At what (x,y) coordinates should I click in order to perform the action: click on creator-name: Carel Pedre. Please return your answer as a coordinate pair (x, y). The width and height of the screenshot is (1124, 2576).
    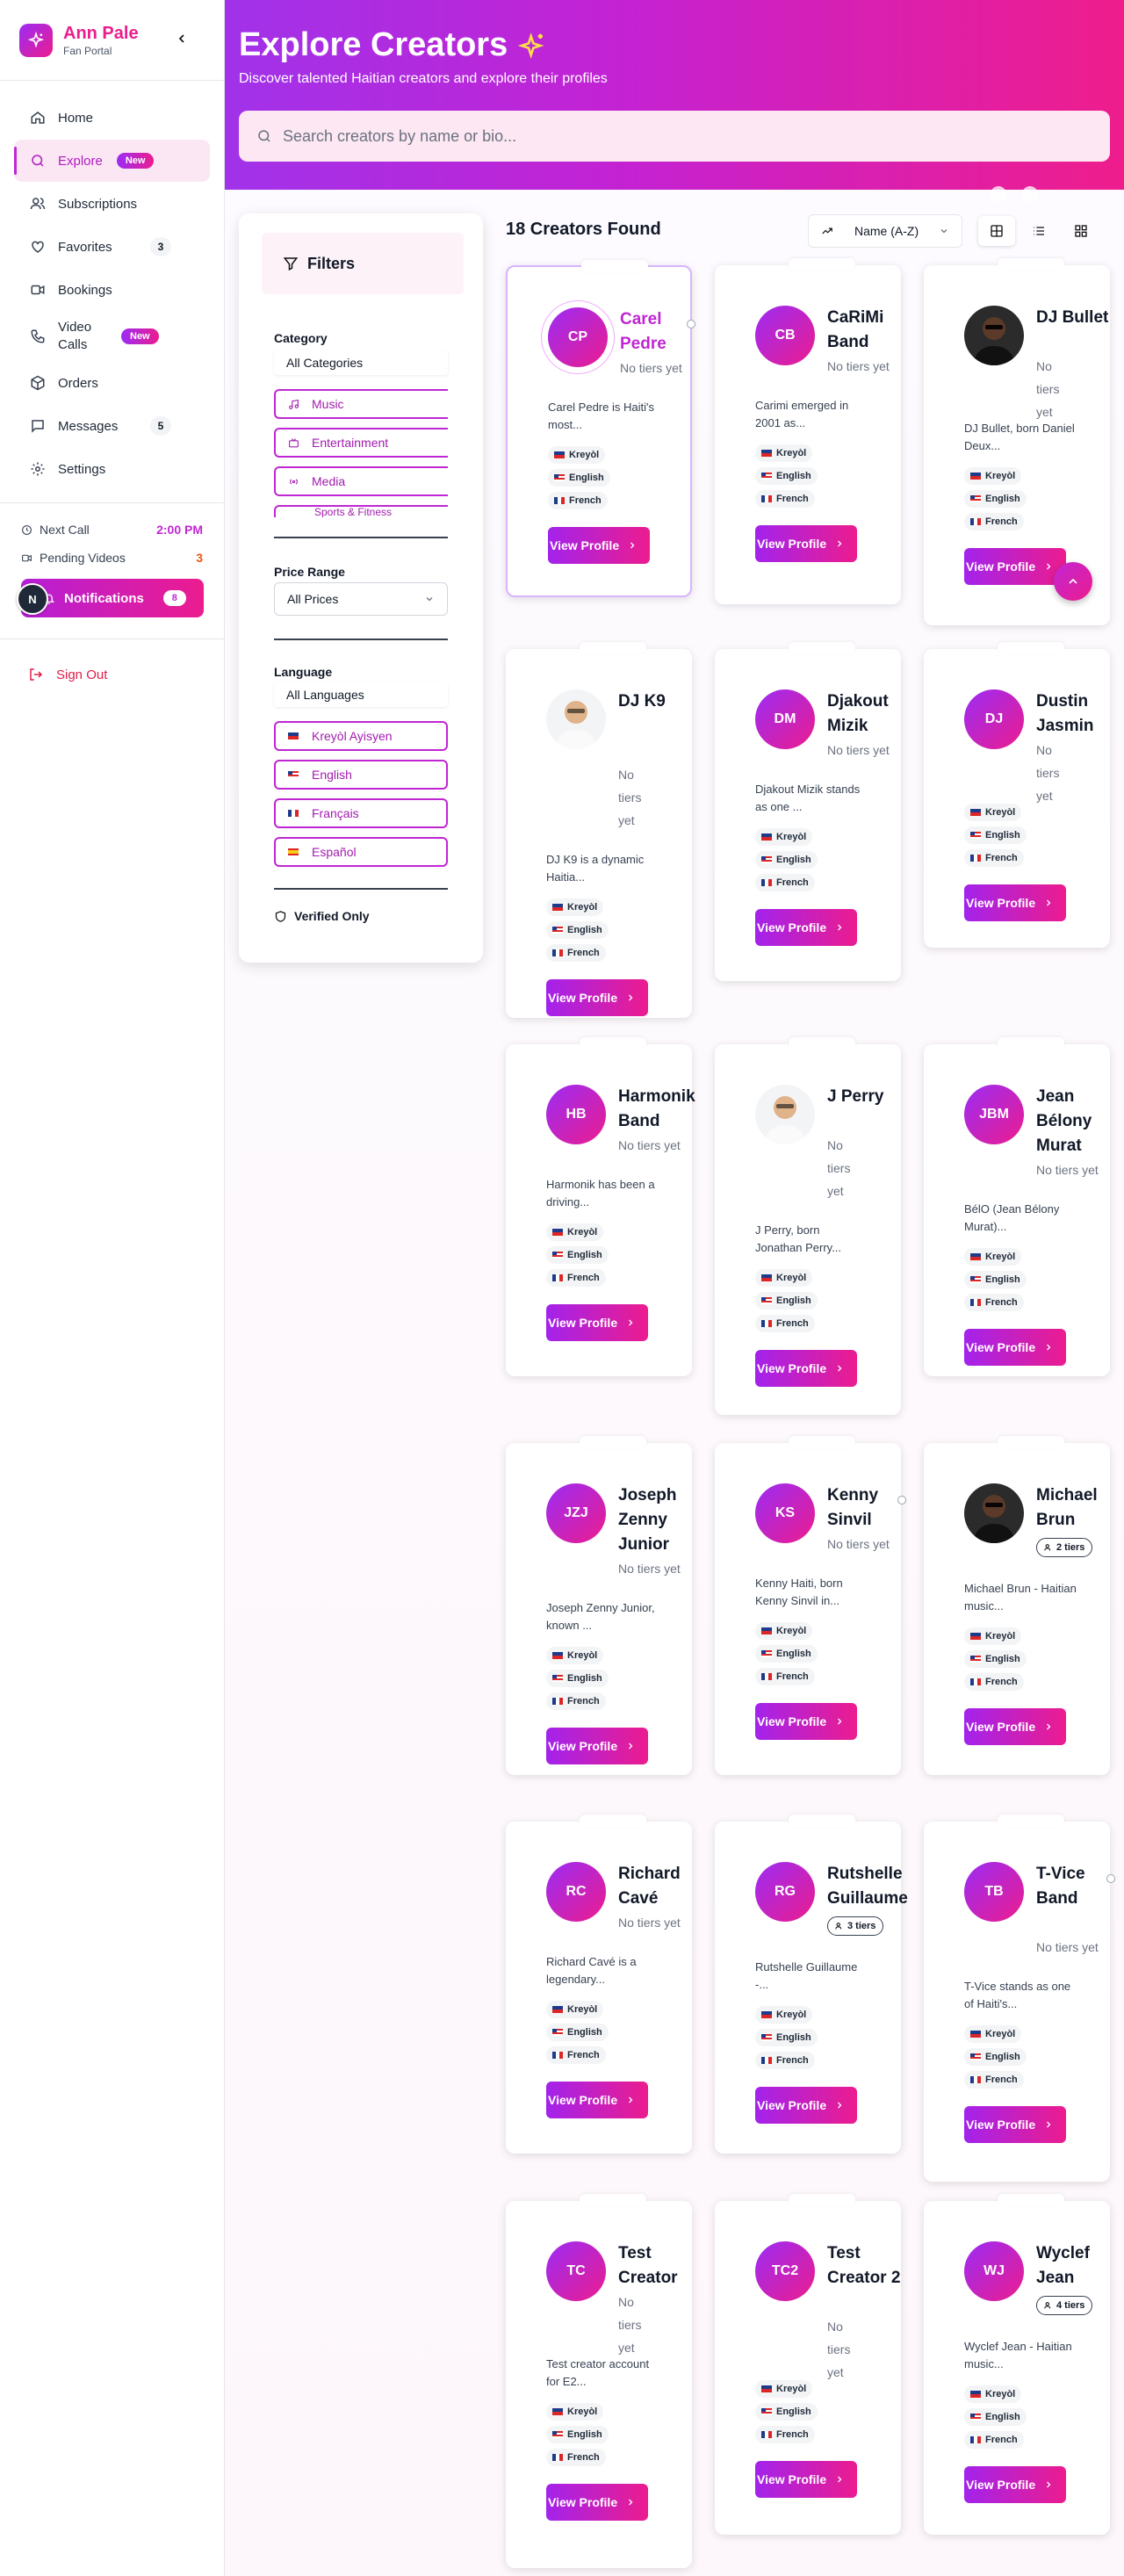
    Looking at the image, I should click on (657, 332).